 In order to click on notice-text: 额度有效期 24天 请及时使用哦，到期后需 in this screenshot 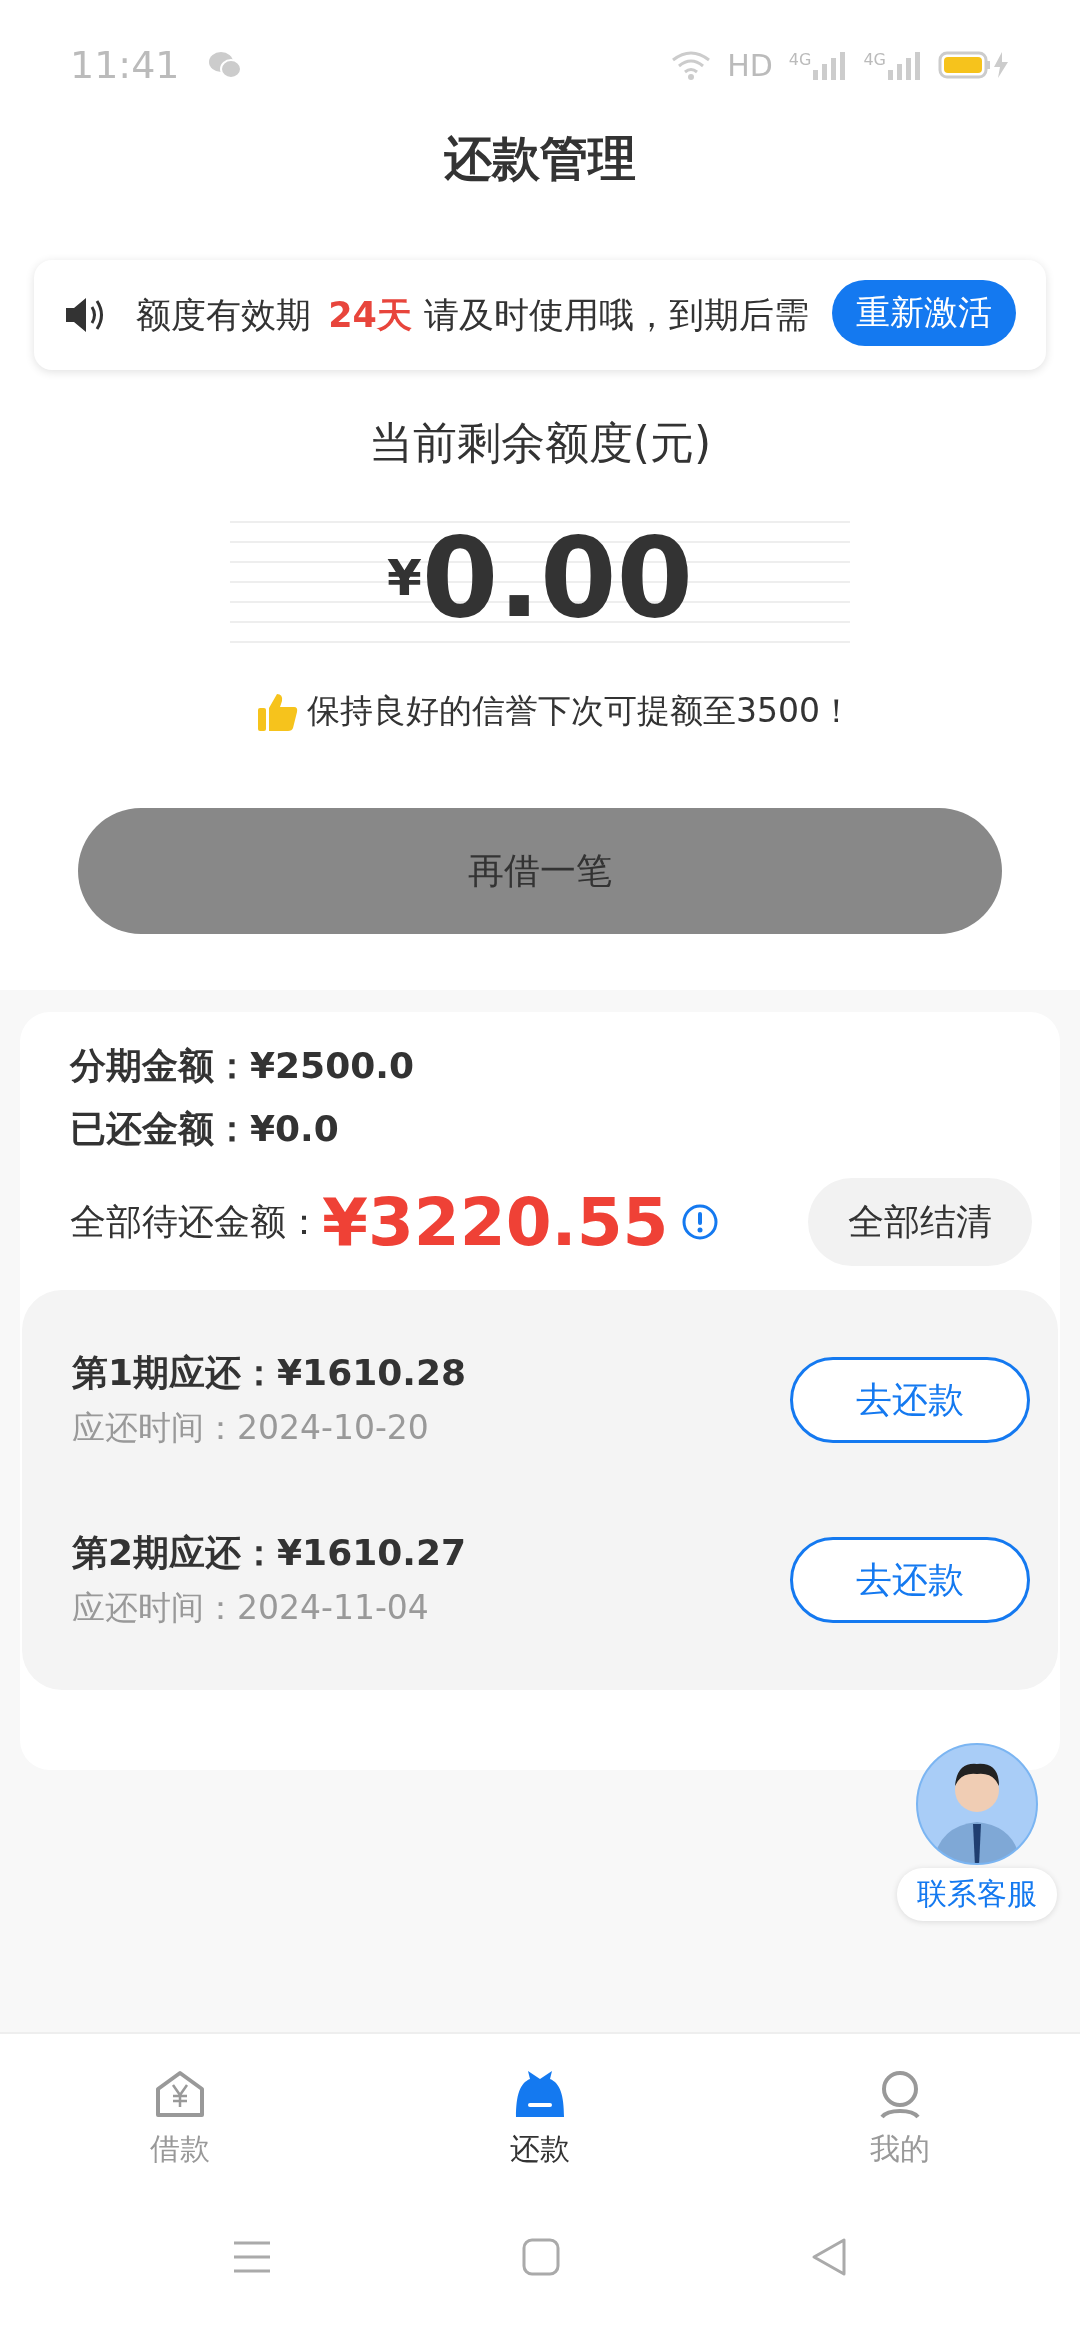, I will do `click(472, 315)`.